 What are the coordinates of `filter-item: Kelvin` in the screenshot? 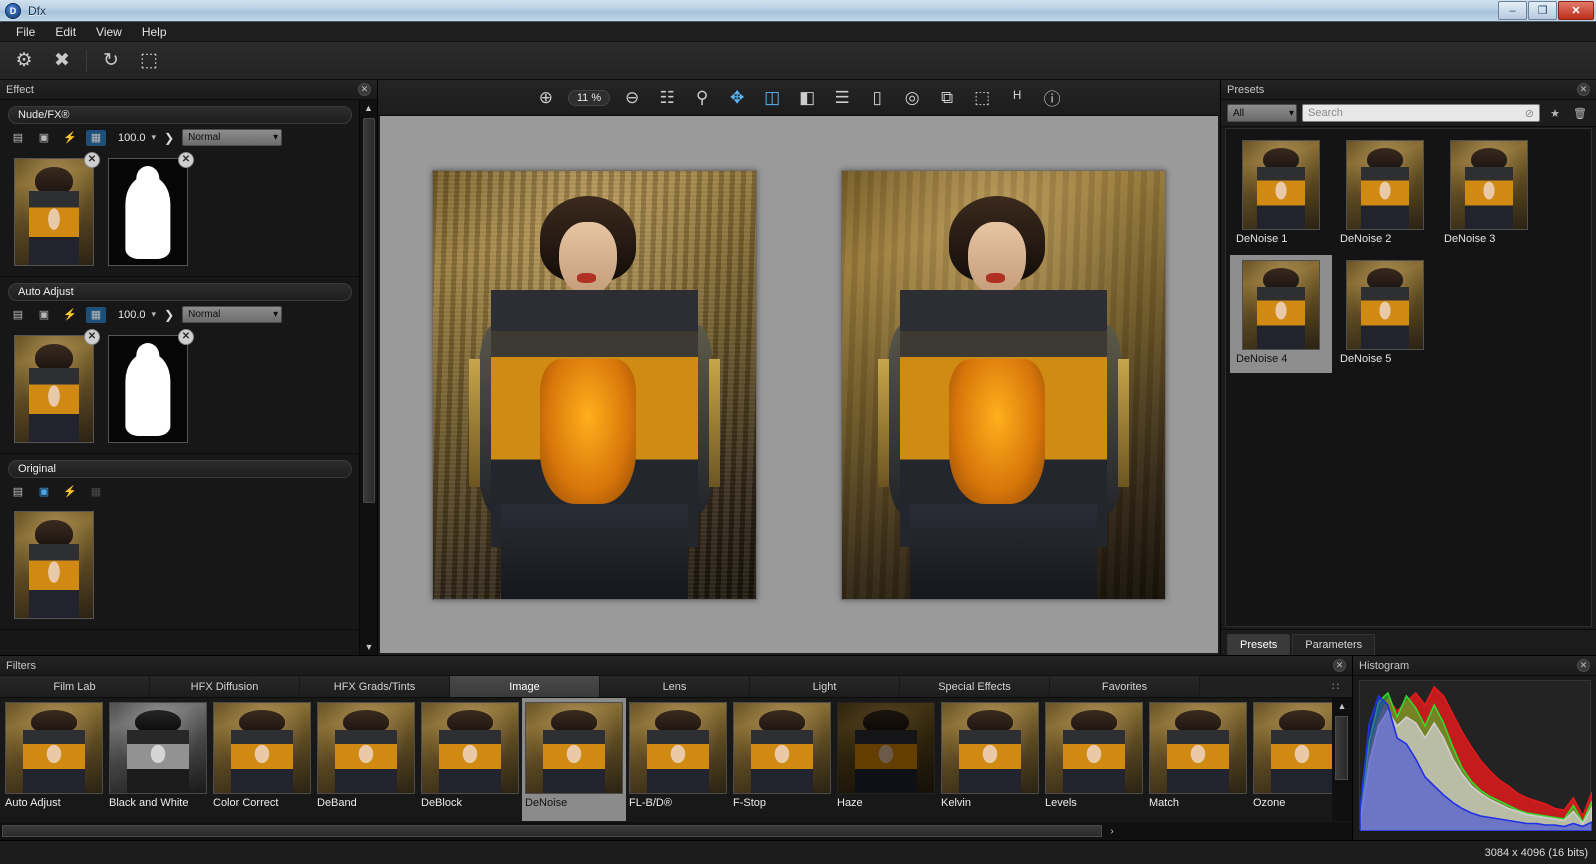 It's located at (990, 759).